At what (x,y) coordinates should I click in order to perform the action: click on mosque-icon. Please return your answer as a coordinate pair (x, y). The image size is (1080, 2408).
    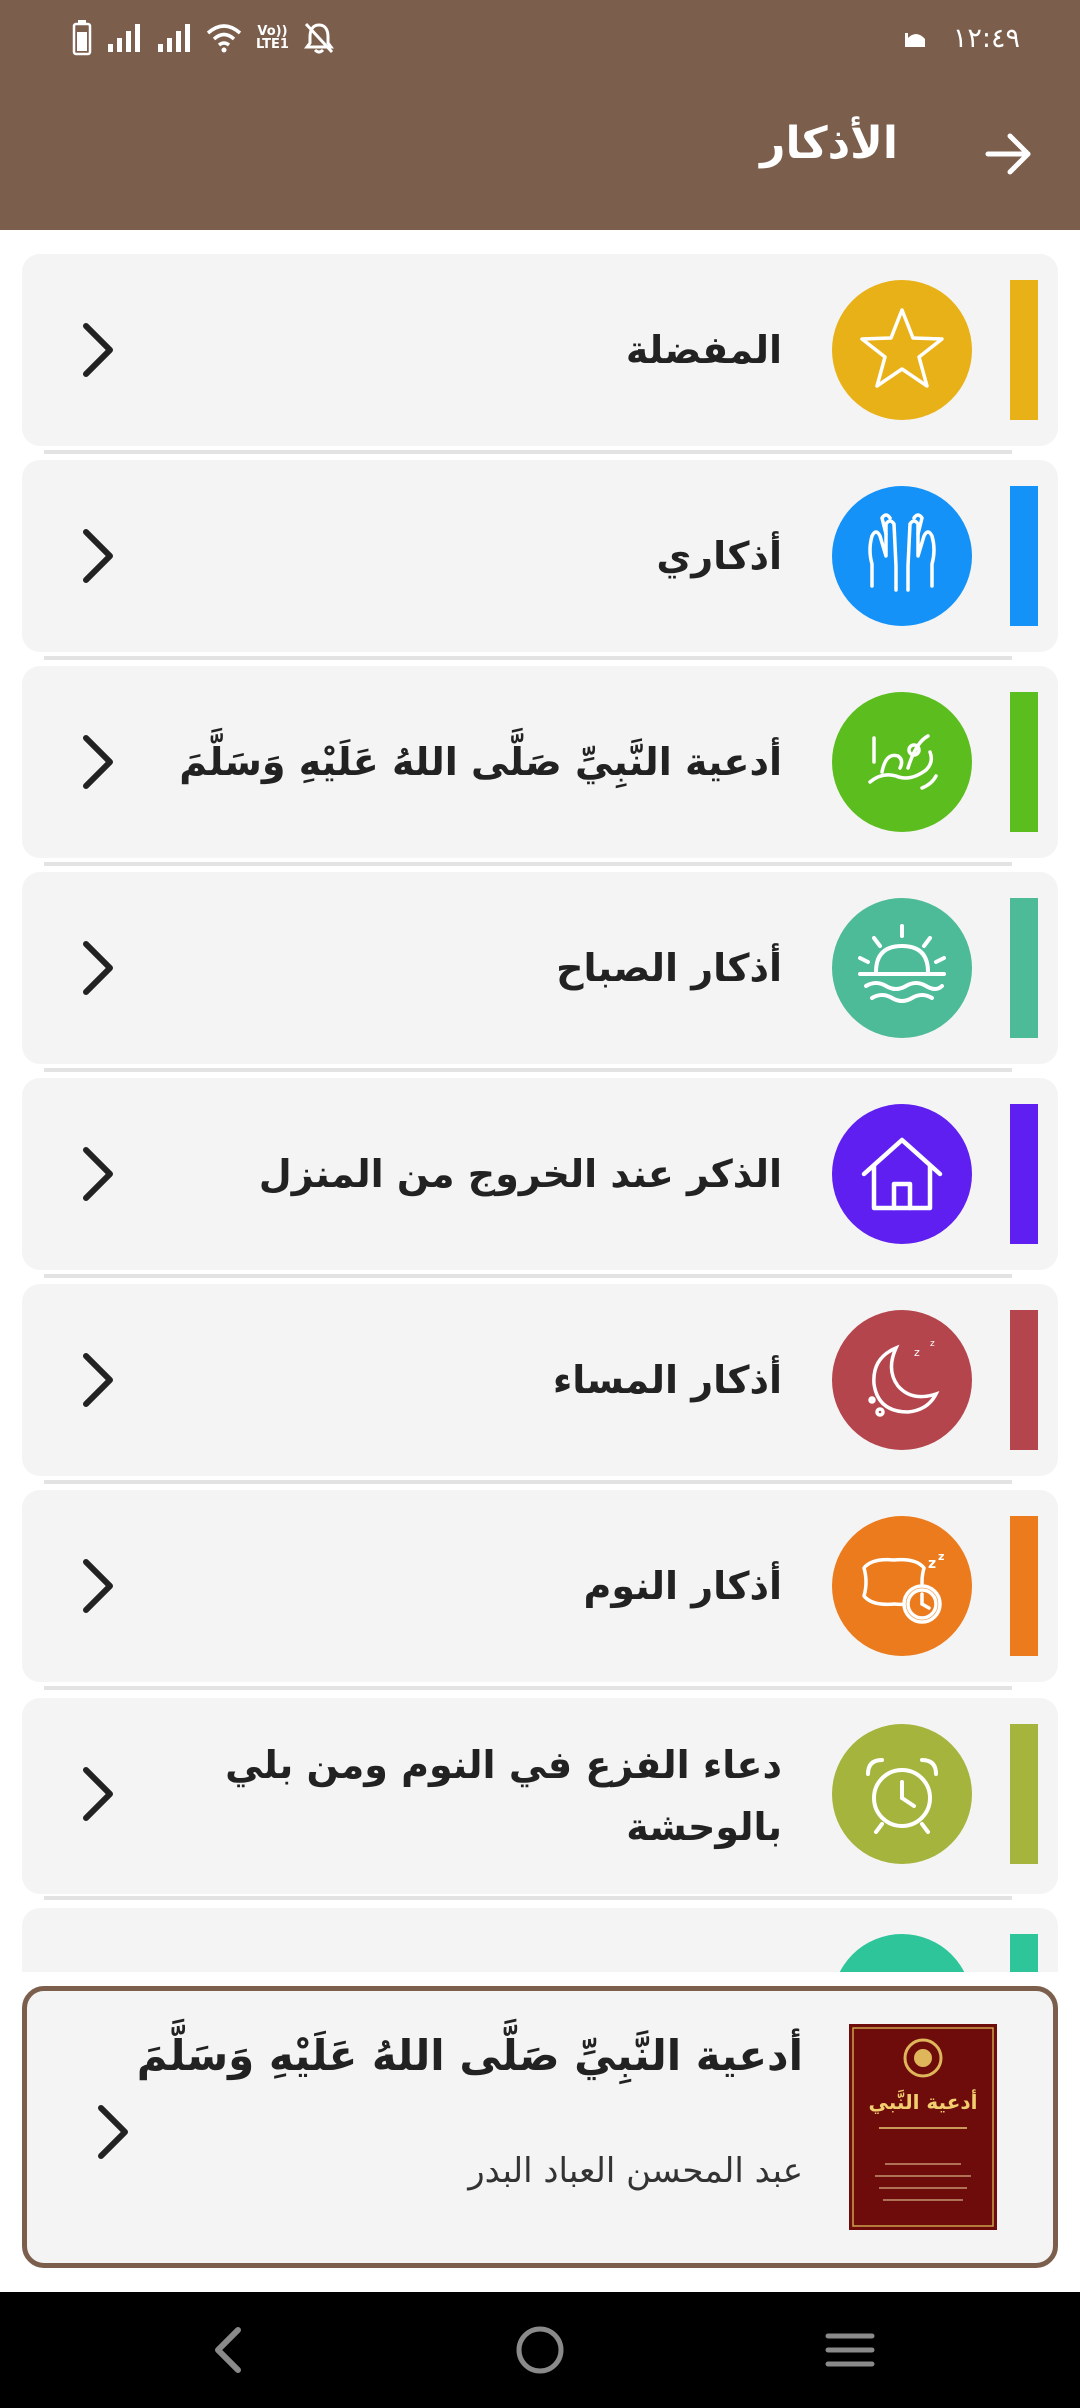
    Looking at the image, I should click on (914, 40).